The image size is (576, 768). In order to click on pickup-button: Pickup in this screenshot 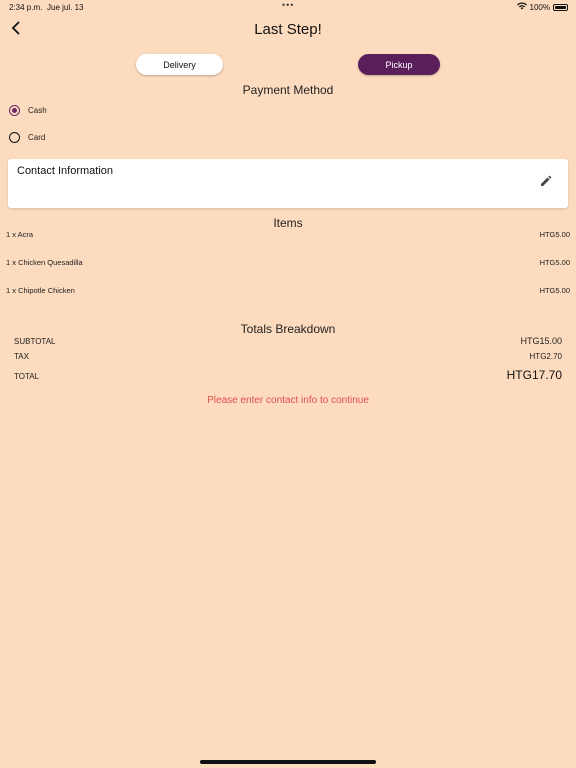, I will do `click(399, 64)`.